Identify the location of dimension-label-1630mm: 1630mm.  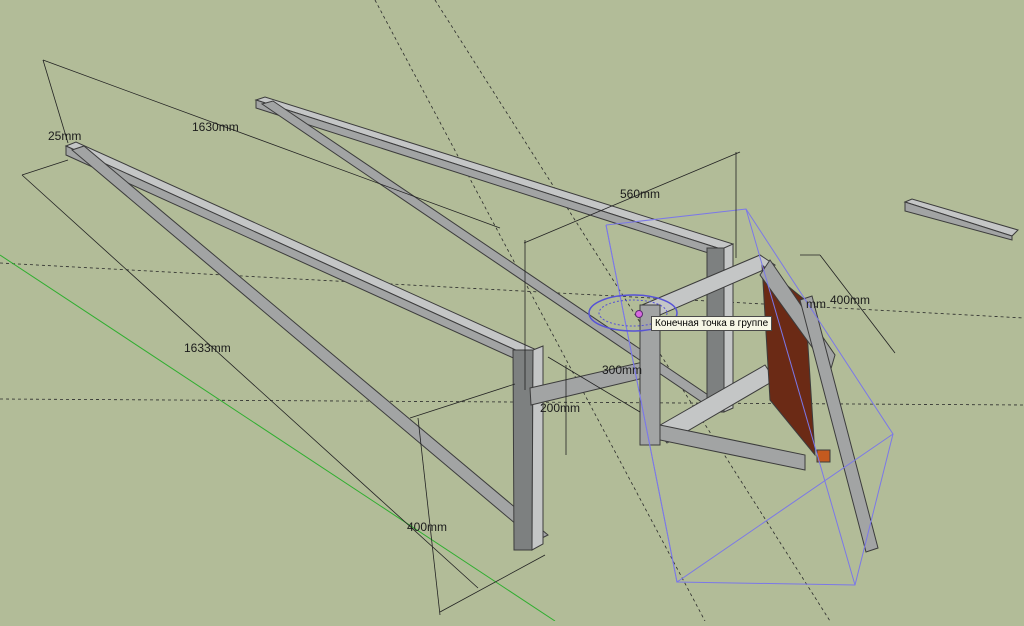
(215, 127).